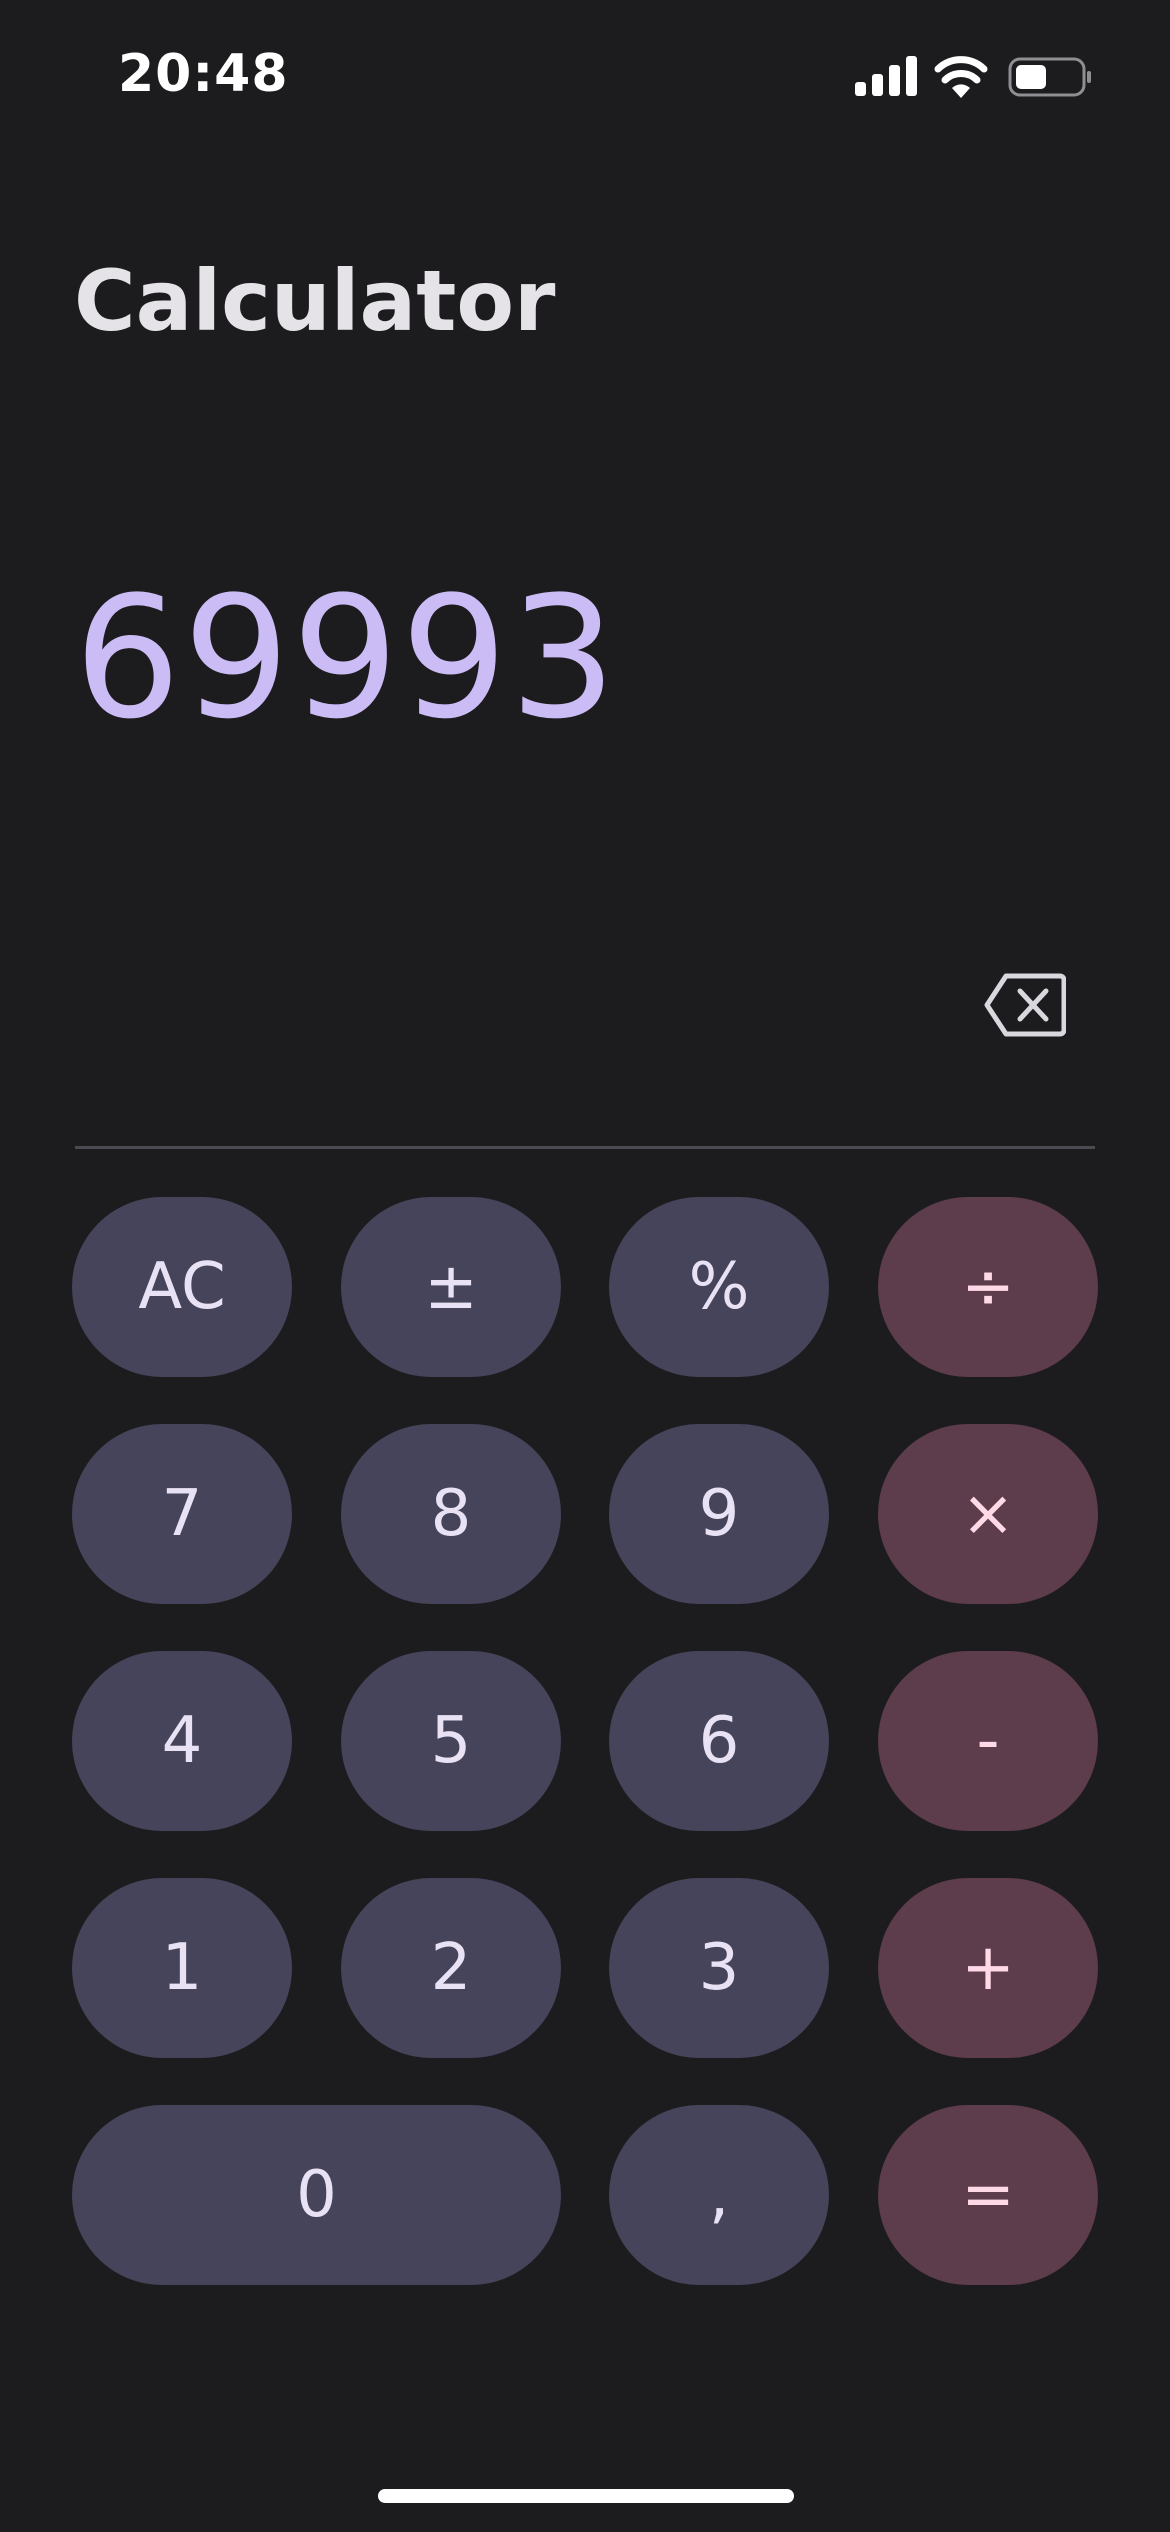 The image size is (1170, 2532). Describe the element at coordinates (988, 1514) in the screenshot. I see `multiply-button: ×` at that location.